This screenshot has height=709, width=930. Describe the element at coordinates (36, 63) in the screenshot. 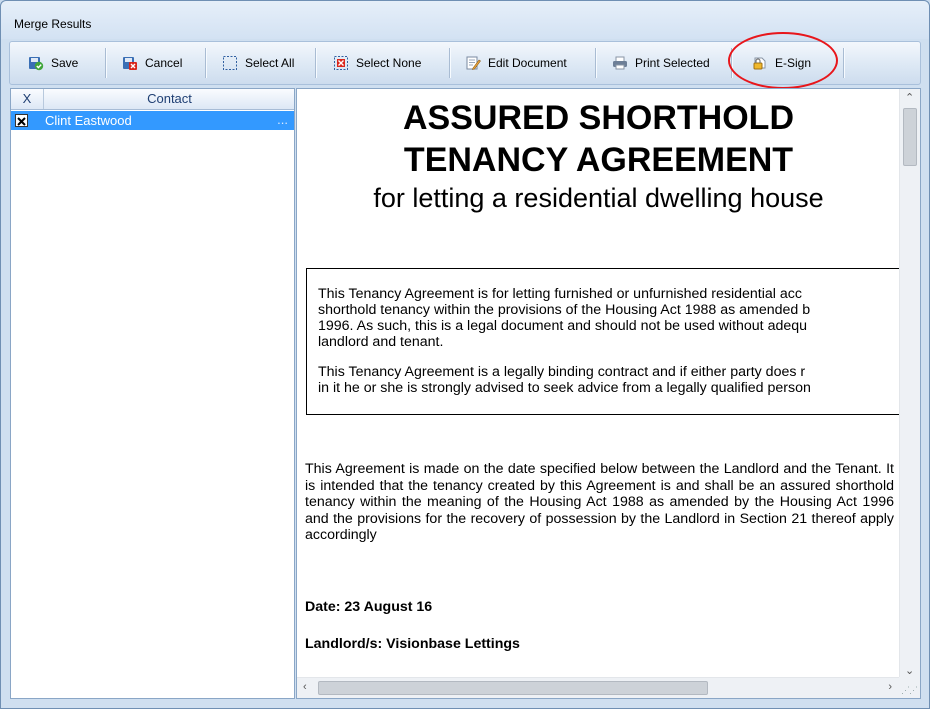

I see `save-icon` at that location.